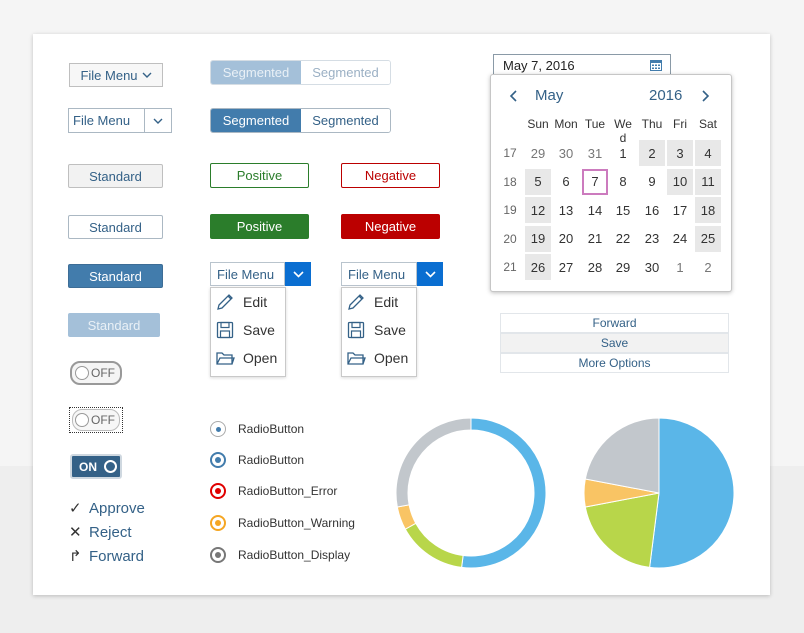 This screenshot has height=633, width=804. I want to click on weekday-label: Sun, so click(538, 124).